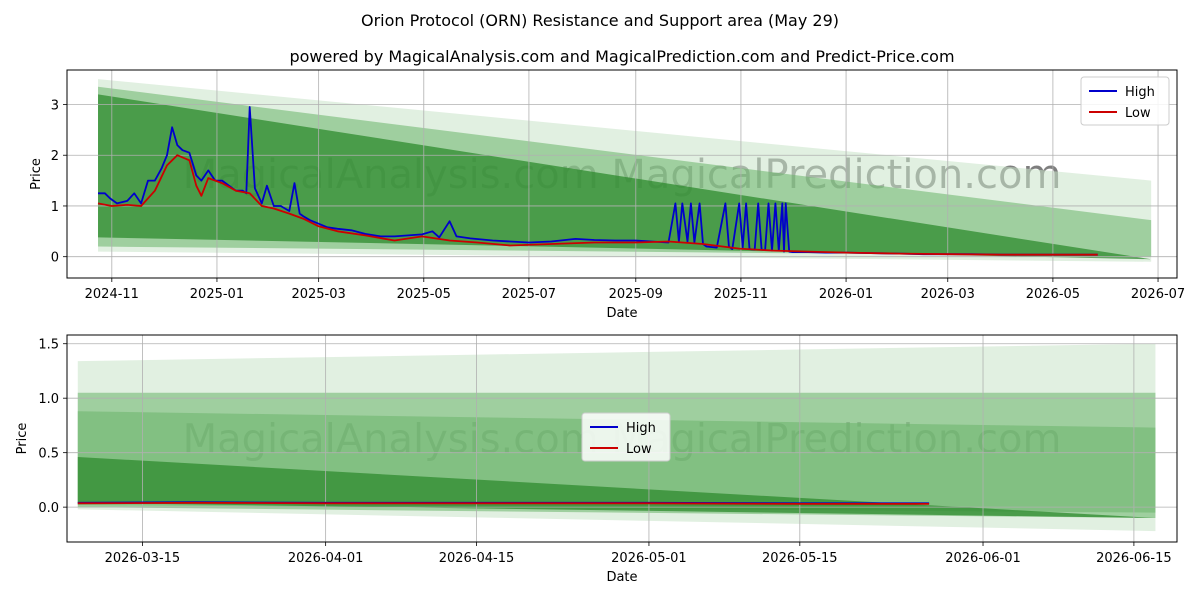 This screenshot has height=600, width=1200. Describe the element at coordinates (800, 558) in the screenshot. I see `x-tick-label: 2026-05-15` at that location.